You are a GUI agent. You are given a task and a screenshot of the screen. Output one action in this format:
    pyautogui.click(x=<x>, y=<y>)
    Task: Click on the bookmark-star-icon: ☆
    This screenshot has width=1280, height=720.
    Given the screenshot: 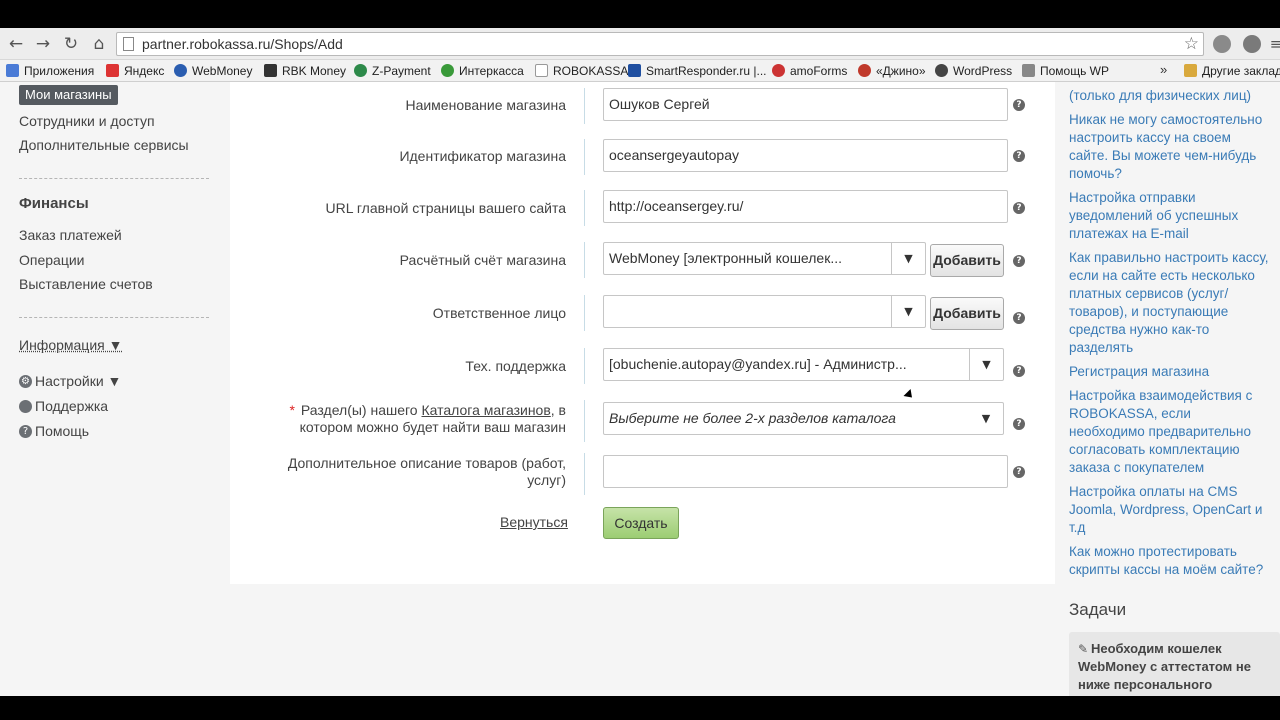 What is the action you would take?
    pyautogui.click(x=1191, y=44)
    